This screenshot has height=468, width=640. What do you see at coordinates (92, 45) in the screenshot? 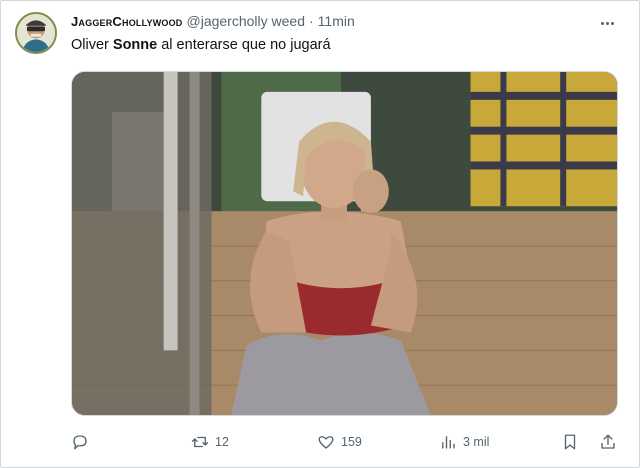
I see `tweet-text-start: Oliver` at bounding box center [92, 45].